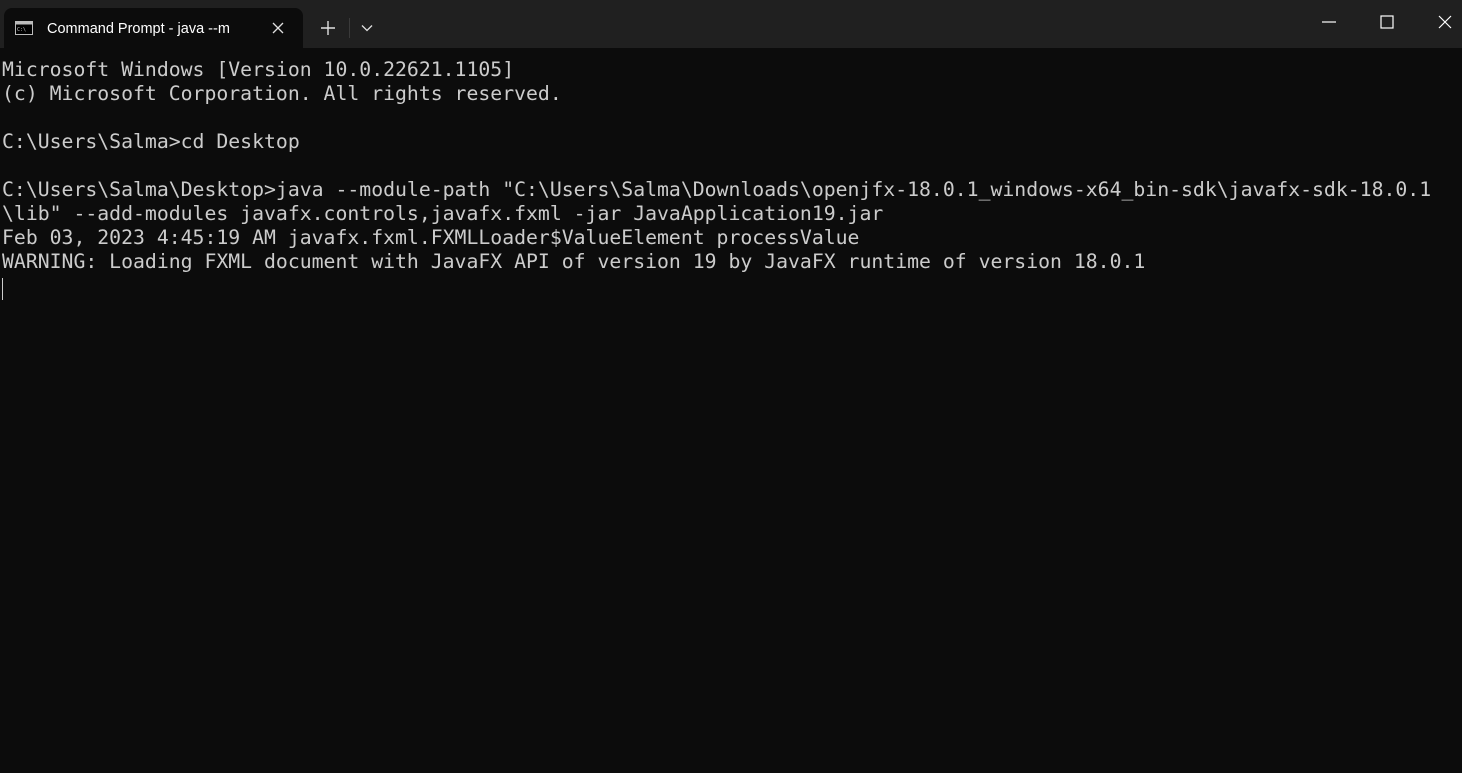 This screenshot has height=773, width=1462. What do you see at coordinates (278, 28) in the screenshot?
I see `tab-close-icon` at bounding box center [278, 28].